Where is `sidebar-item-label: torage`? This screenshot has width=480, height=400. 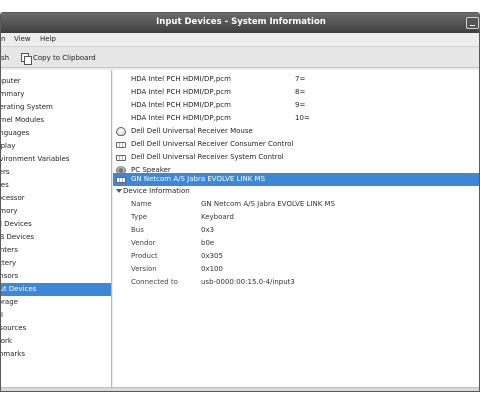 sidebar-item-label: torage is located at coordinates (9, 302).